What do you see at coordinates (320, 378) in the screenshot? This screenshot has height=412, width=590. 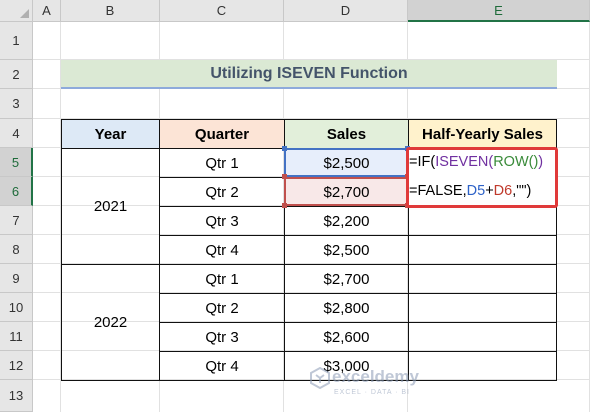 I see `exceldemy-logo-icon` at bounding box center [320, 378].